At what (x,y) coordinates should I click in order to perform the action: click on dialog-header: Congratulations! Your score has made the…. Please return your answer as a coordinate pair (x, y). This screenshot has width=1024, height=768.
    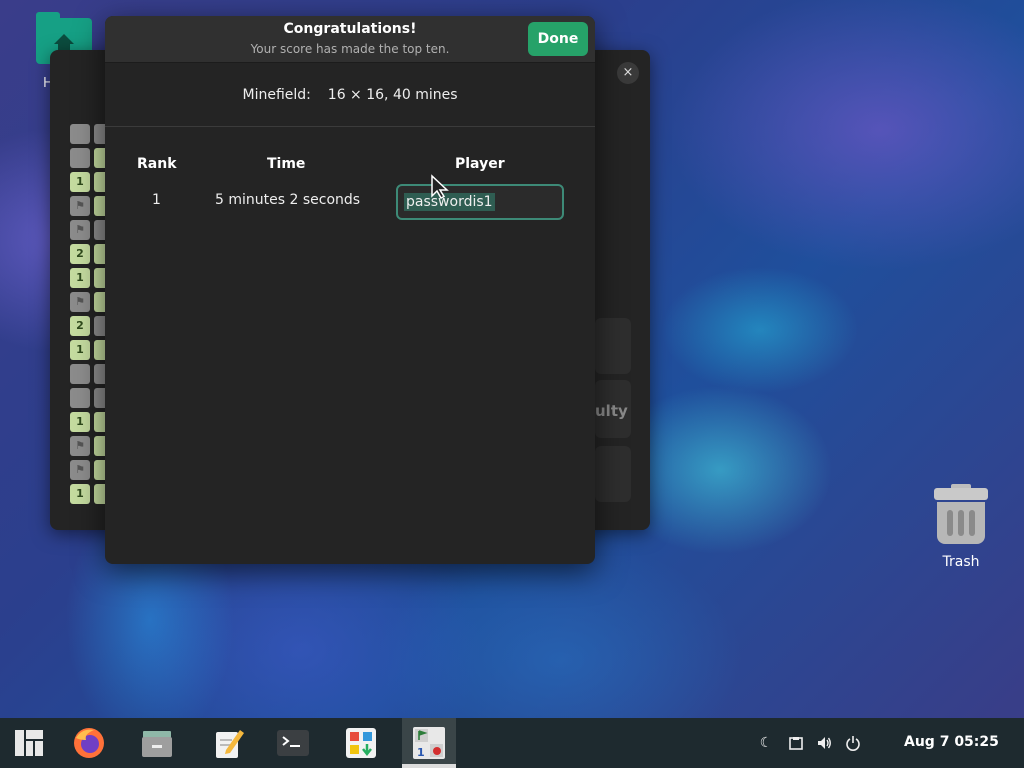
    Looking at the image, I should click on (350, 39).